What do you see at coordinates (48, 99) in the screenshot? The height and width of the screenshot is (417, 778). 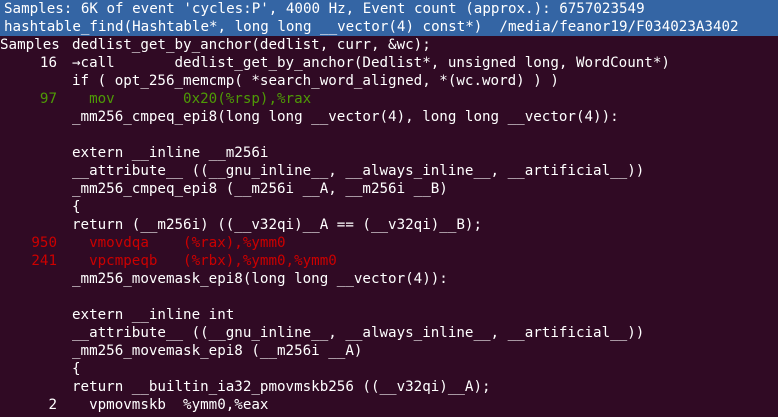 I see `sample-count: 97` at bounding box center [48, 99].